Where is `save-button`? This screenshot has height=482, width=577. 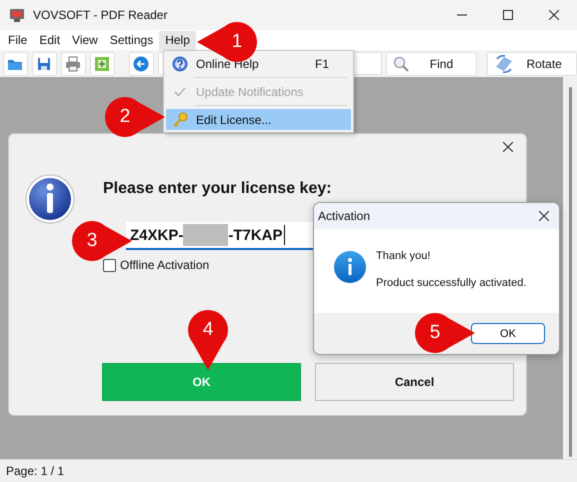
save-button is located at coordinates (44, 64).